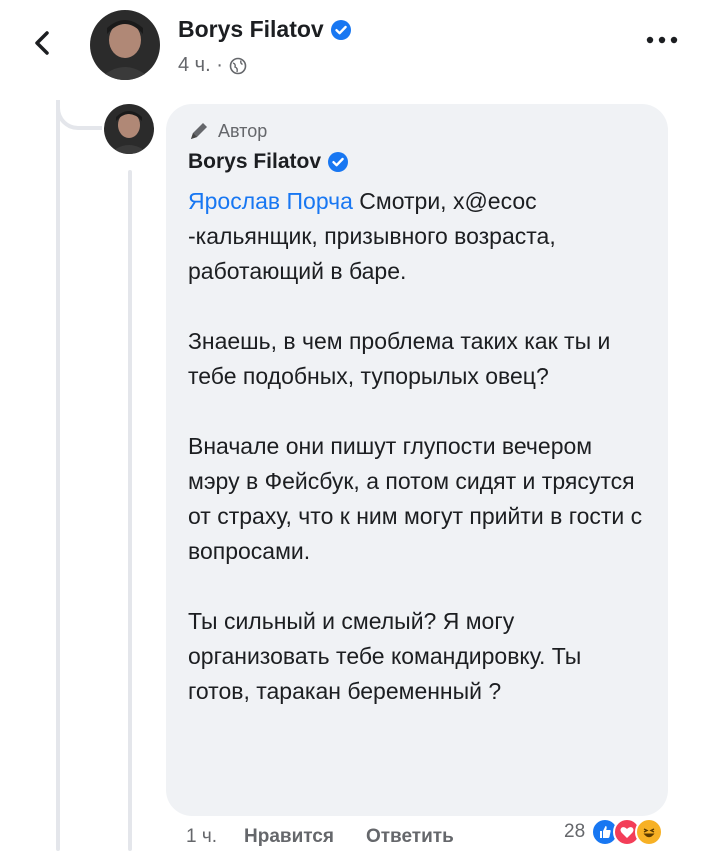 The image size is (712, 851). What do you see at coordinates (575, 831) in the screenshot?
I see `reaction-count: 28` at bounding box center [575, 831].